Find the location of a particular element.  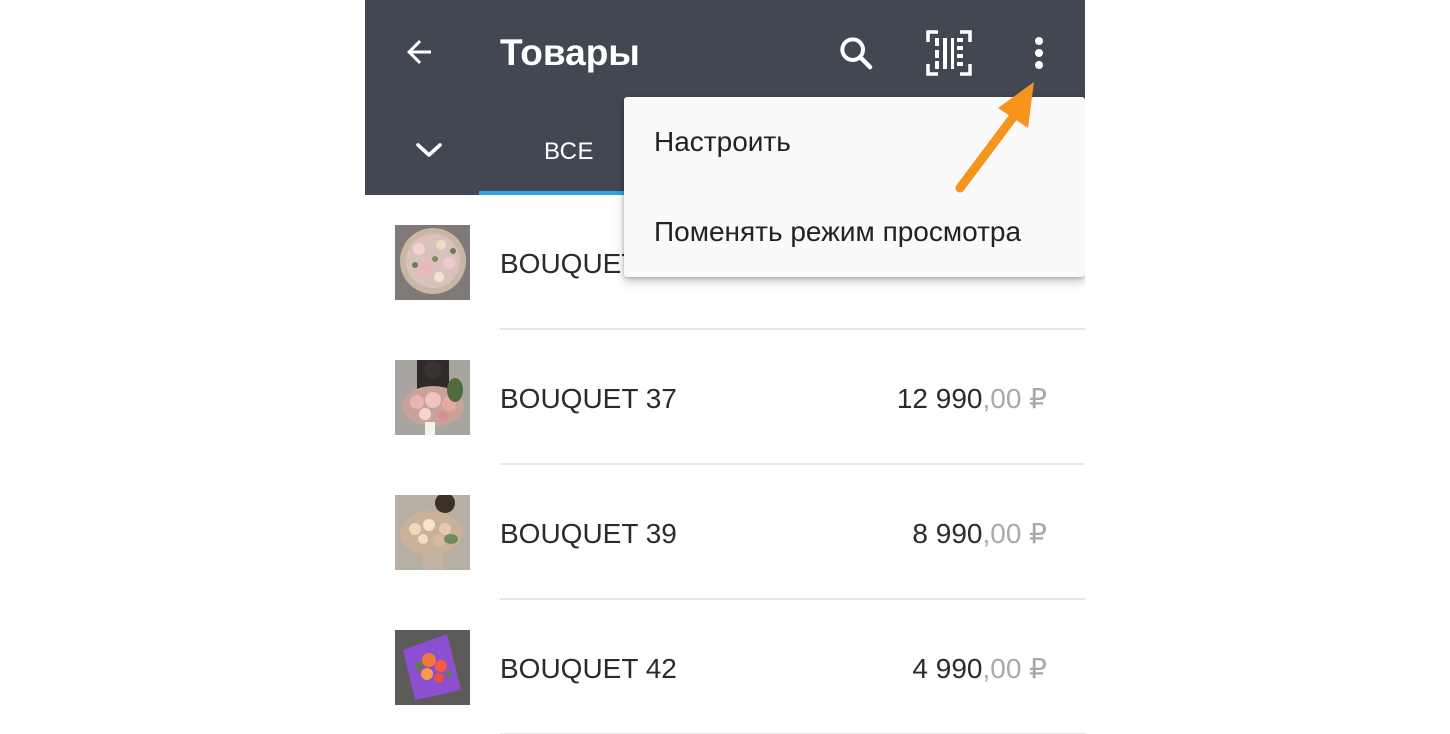

product-row: BOUQUET 39 8 990,00 ₽ is located at coordinates (725, 532).